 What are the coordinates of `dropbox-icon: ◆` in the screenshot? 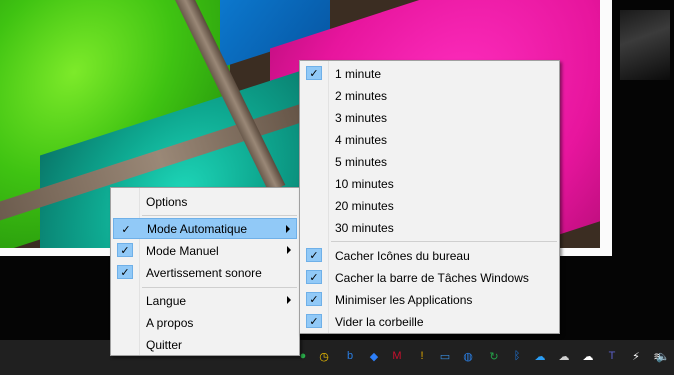 It's located at (374, 356).